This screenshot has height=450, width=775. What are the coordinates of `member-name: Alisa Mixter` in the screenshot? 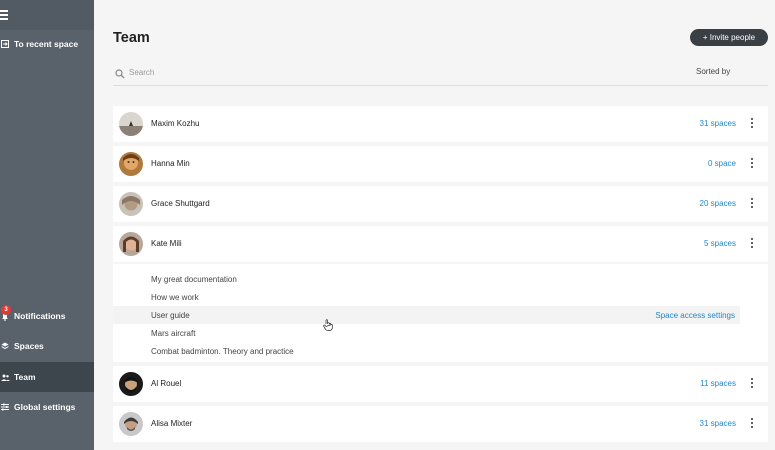 It's located at (172, 423).